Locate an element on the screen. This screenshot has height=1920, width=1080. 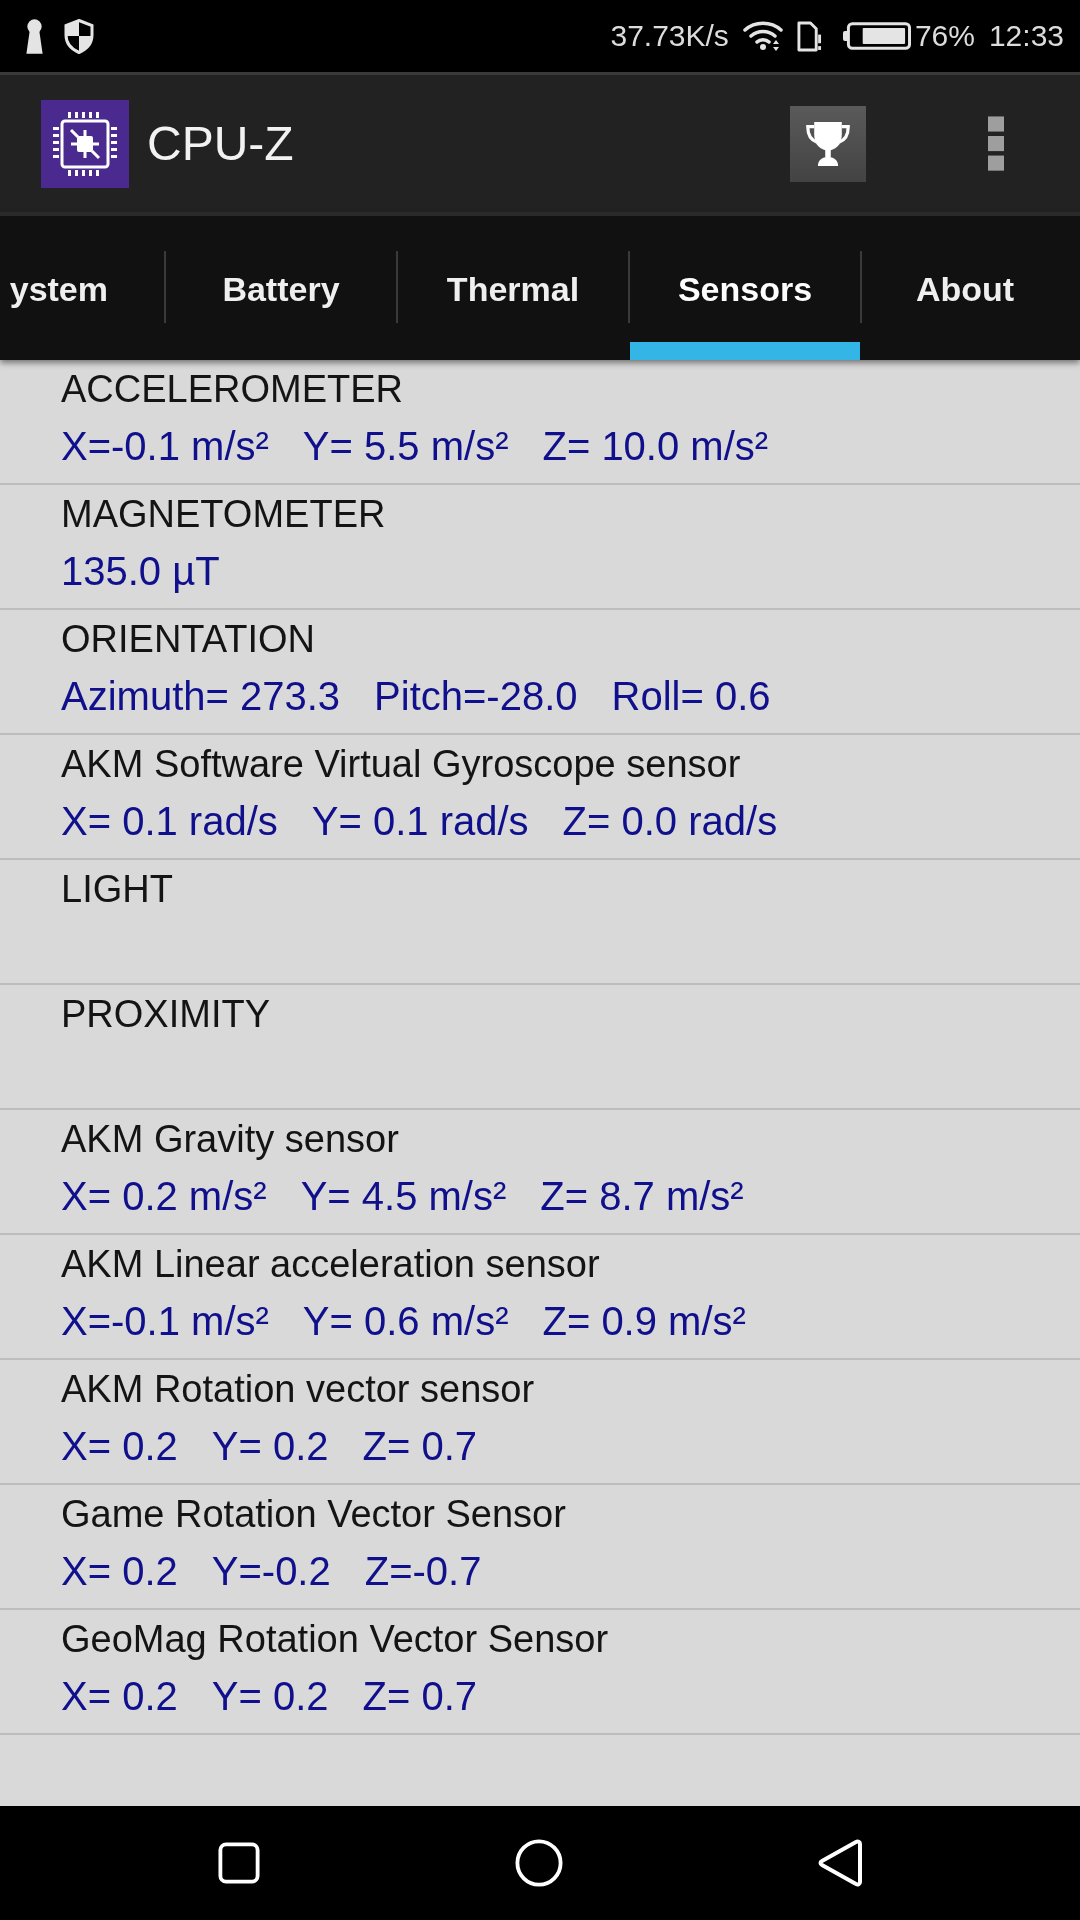
sensor-name: PROXIMITY is located at coordinates (166, 1014).